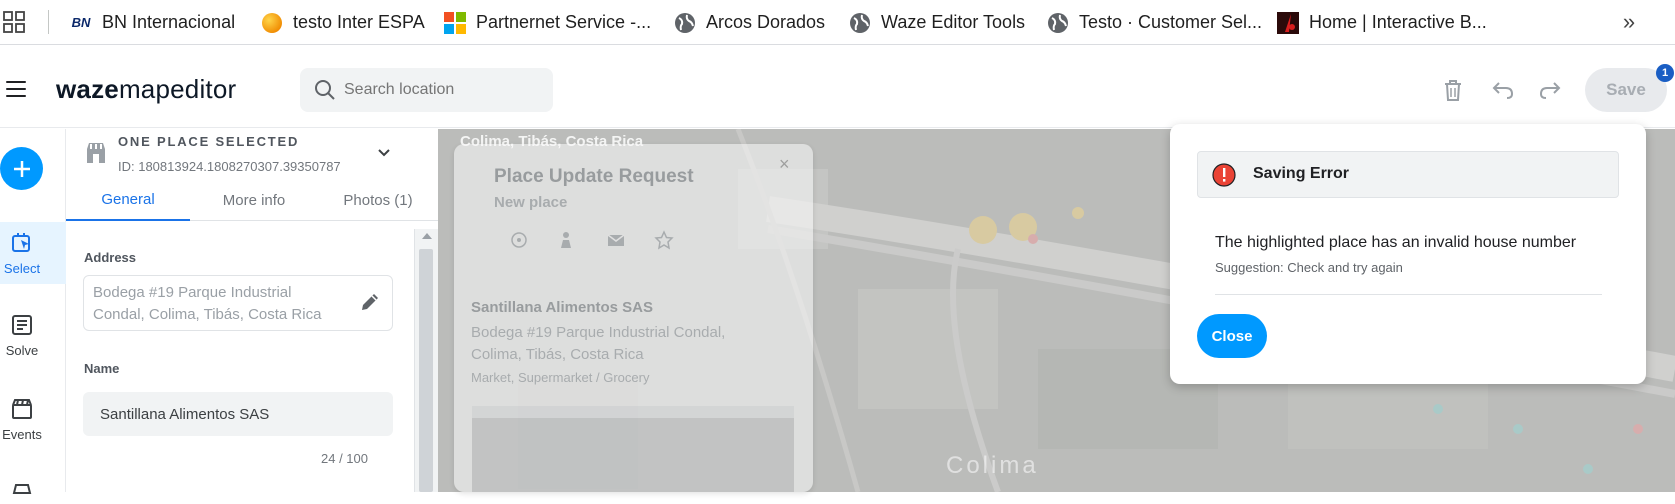 The width and height of the screenshot is (1675, 504). I want to click on solve-tool-icon, so click(22, 324).